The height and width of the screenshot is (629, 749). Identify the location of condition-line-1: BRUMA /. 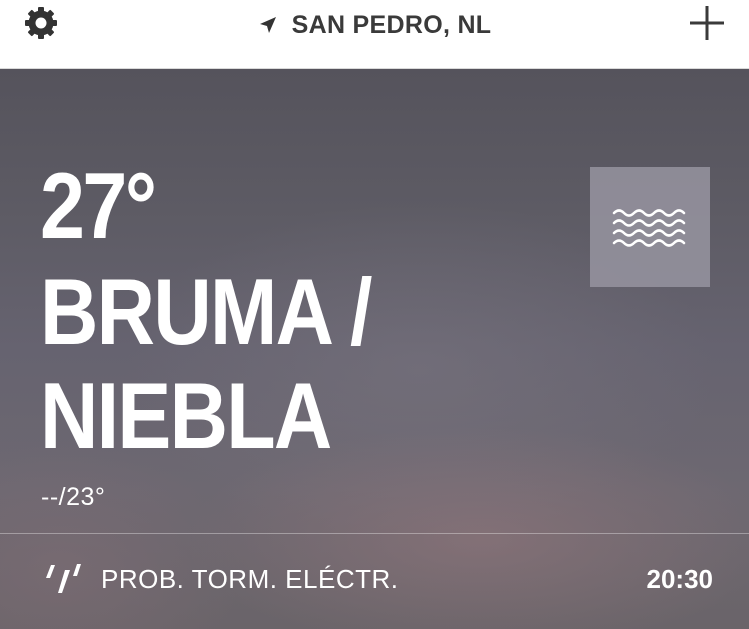
(206, 311).